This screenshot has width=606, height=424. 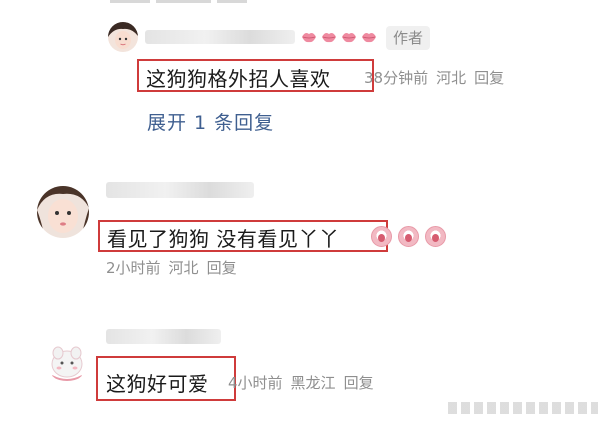 What do you see at coordinates (238, 79) in the screenshot?
I see `comment-text: 这狗狗格外招人喜欢` at bounding box center [238, 79].